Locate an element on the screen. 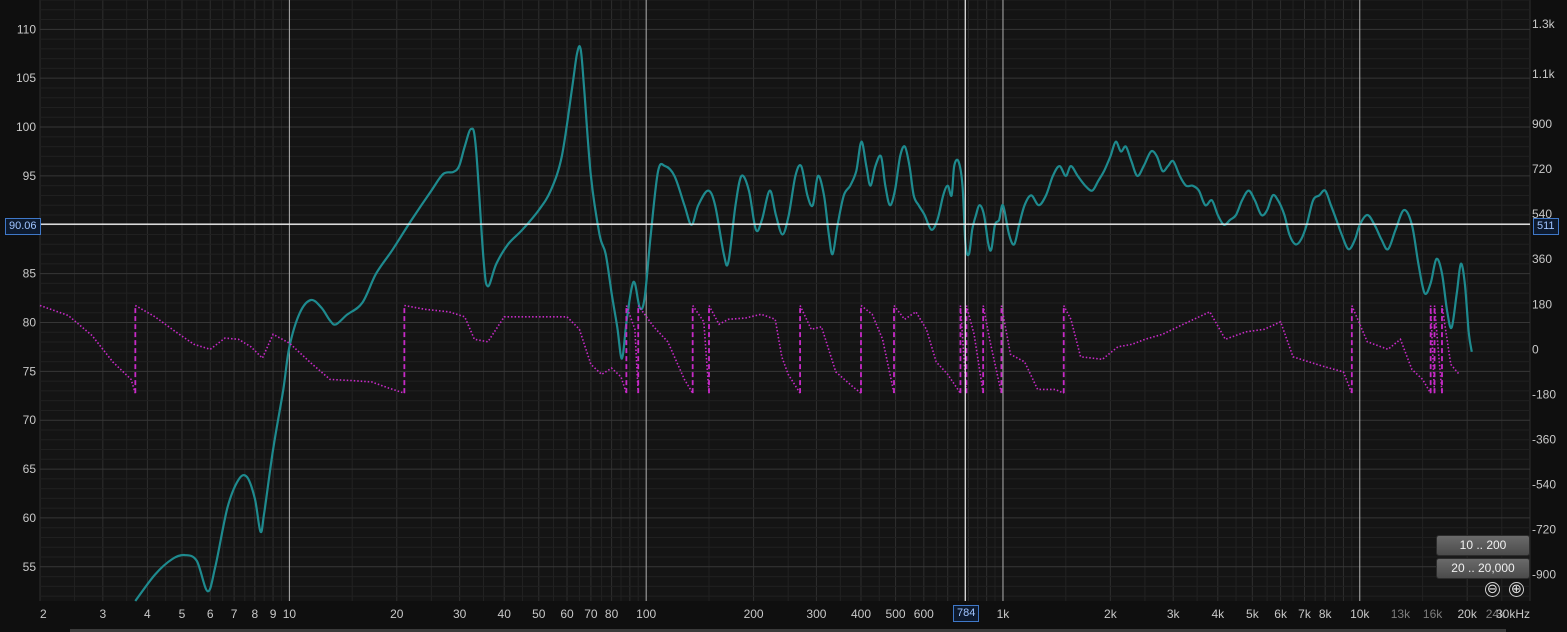 This screenshot has width=1567, height=632. x-tick-label: 60 is located at coordinates (567, 614).